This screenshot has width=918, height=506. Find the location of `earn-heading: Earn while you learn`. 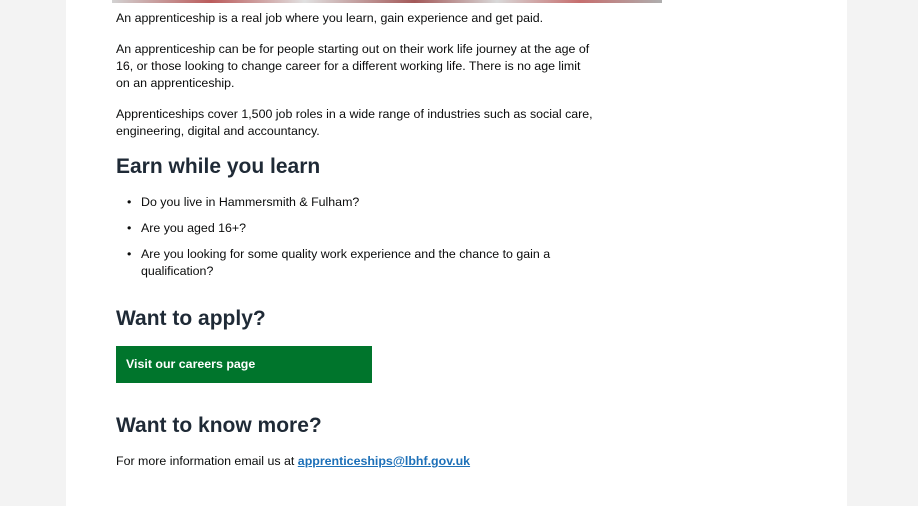

earn-heading: Earn while you learn is located at coordinates (218, 166).